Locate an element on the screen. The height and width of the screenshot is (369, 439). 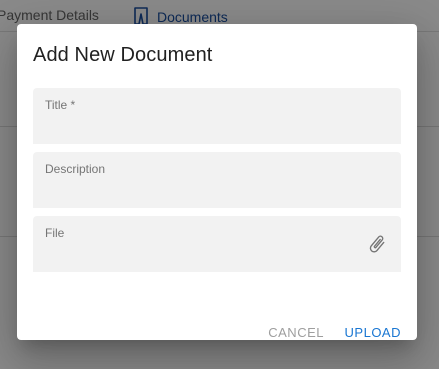
file-field: File is located at coordinates (217, 244).